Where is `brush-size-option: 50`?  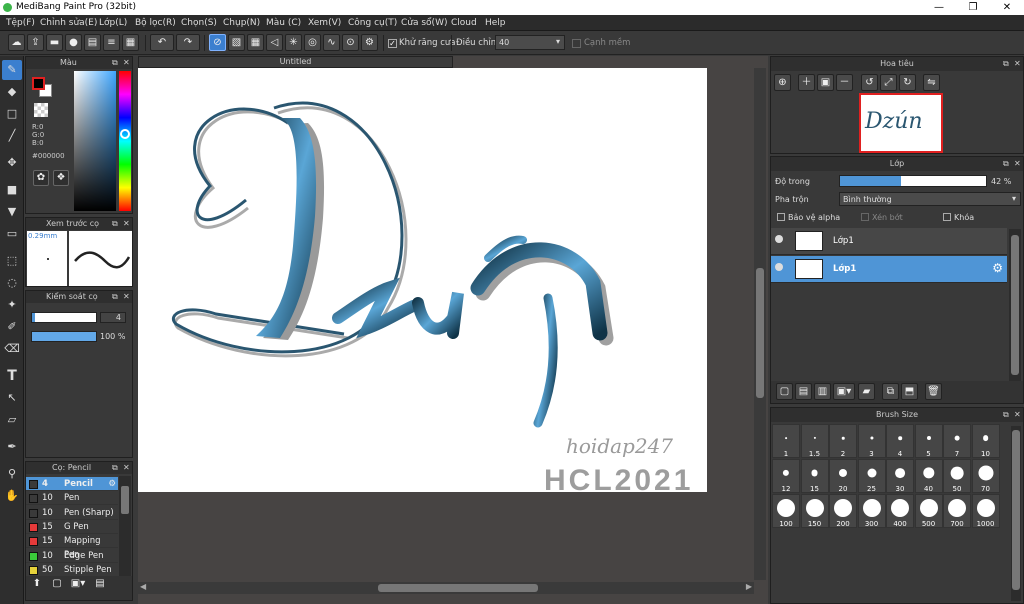 brush-size-option: 50 is located at coordinates (957, 476).